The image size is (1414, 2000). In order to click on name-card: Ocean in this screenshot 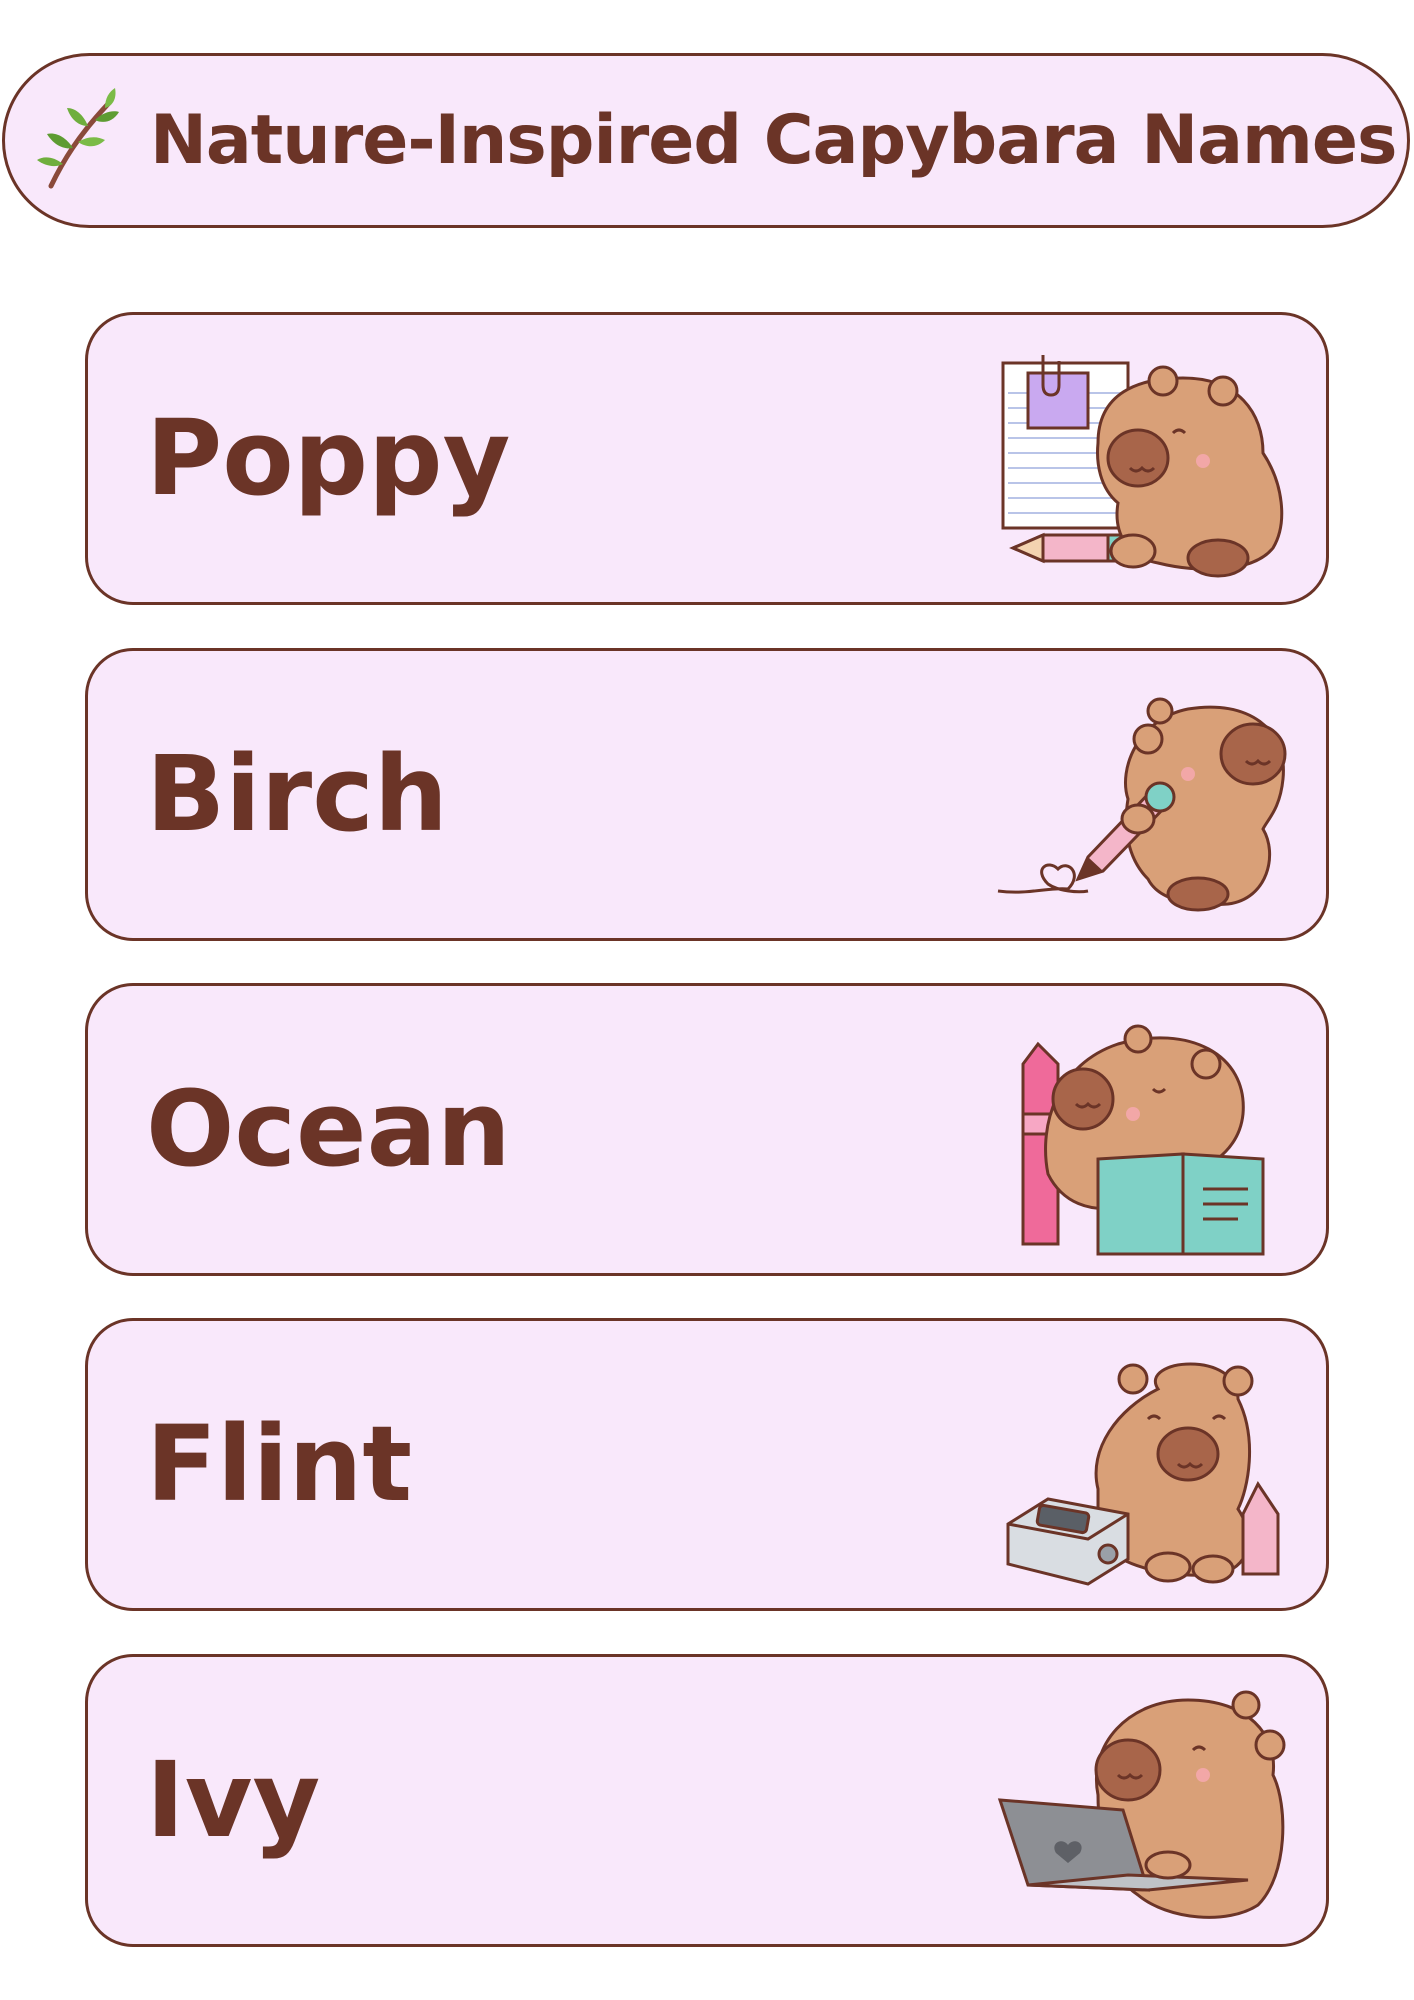, I will do `click(707, 1129)`.